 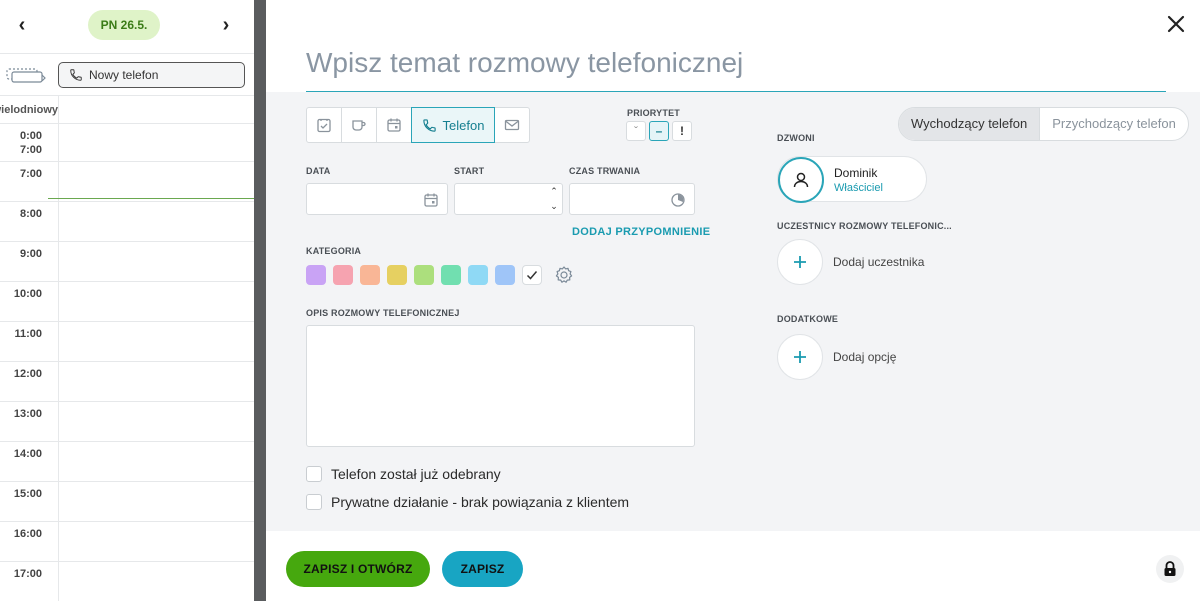 I want to click on answered-checkbox-label: Telefon został już odebrany, so click(x=416, y=474).